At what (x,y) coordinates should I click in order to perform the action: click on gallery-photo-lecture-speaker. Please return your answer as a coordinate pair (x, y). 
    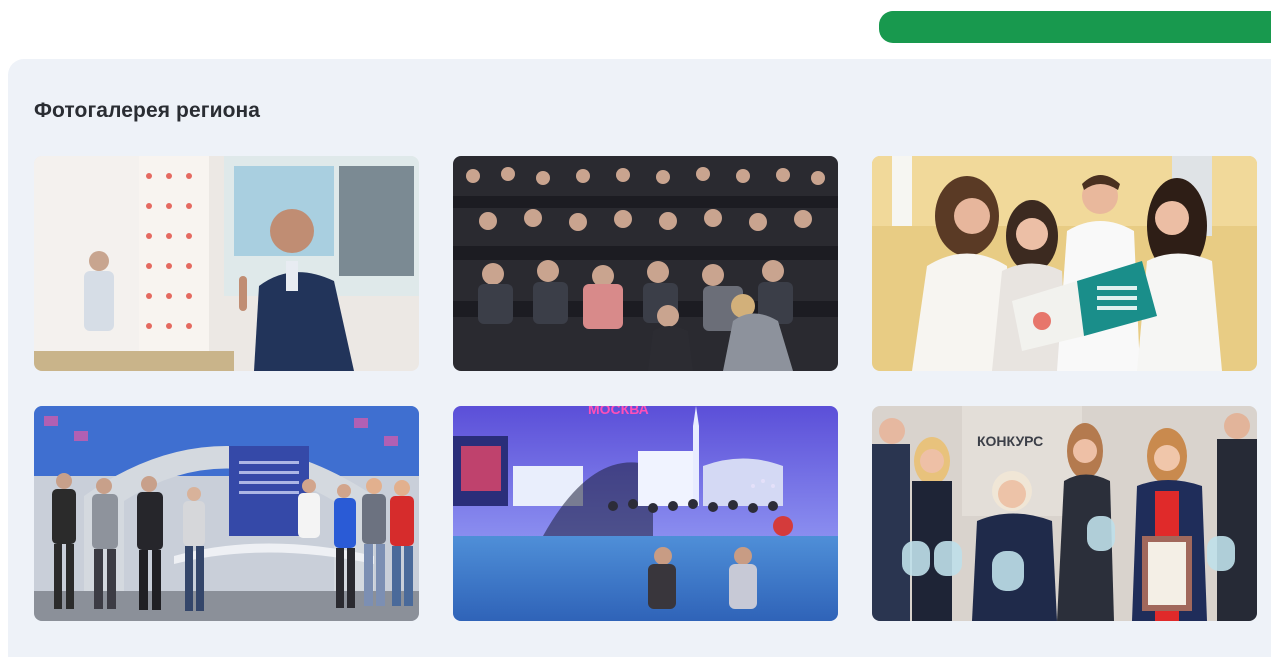
    Looking at the image, I should click on (226, 263).